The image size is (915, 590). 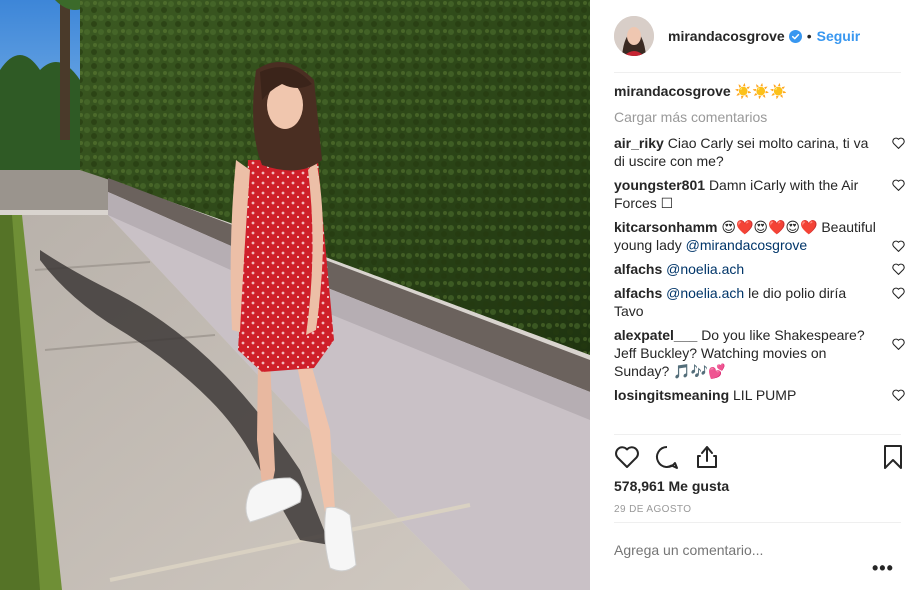 What do you see at coordinates (757, 72) in the screenshot?
I see `header-divider` at bounding box center [757, 72].